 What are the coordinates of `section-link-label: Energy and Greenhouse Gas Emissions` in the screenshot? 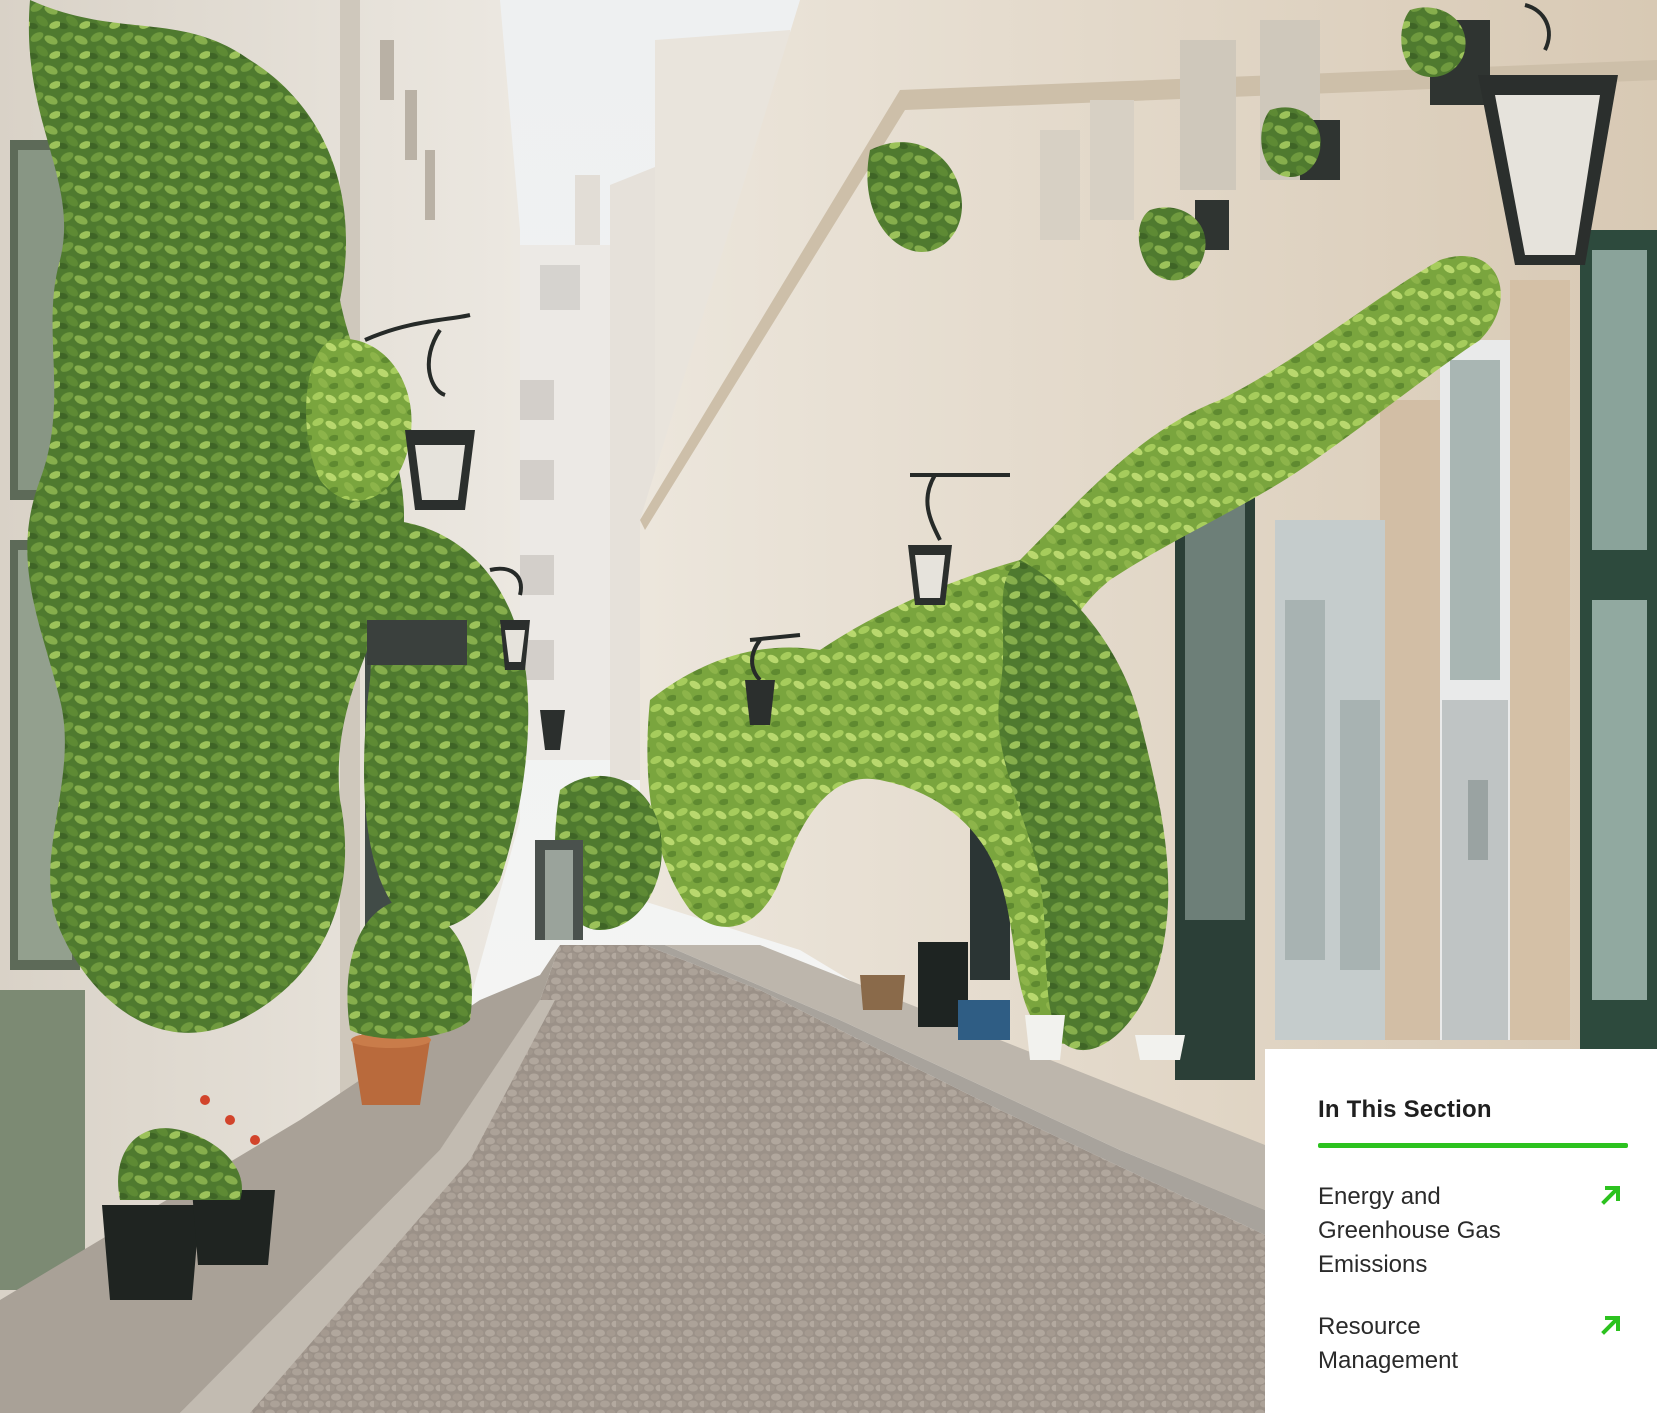 It's located at (1413, 1231).